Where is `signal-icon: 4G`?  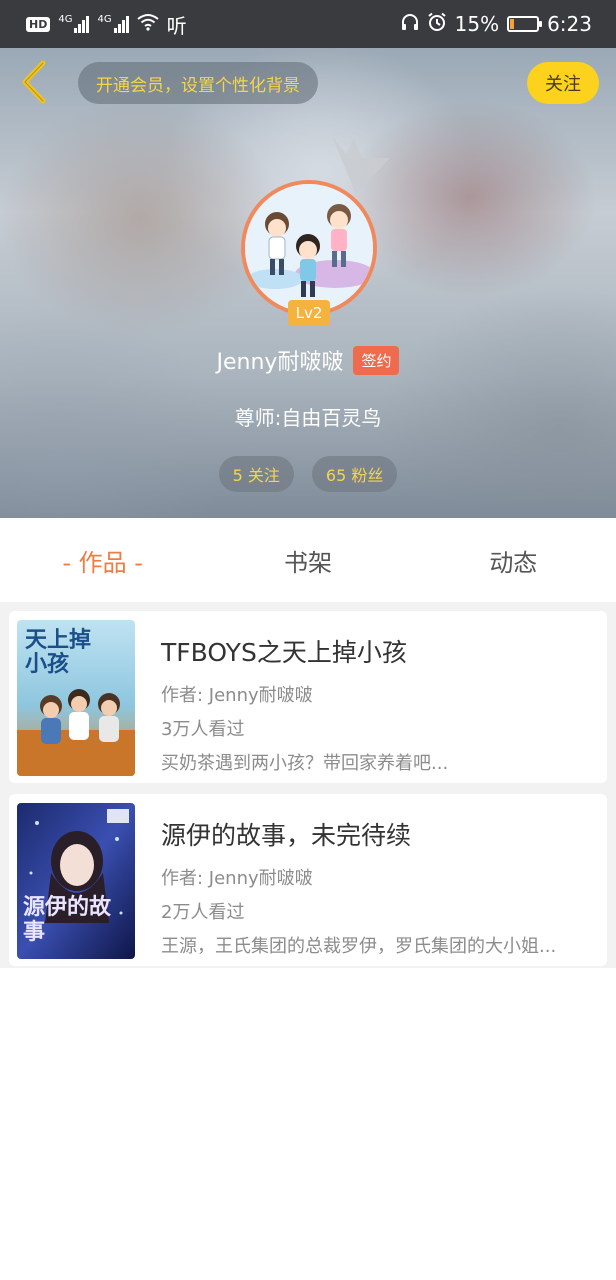
signal-icon: 4G is located at coordinates (74, 23).